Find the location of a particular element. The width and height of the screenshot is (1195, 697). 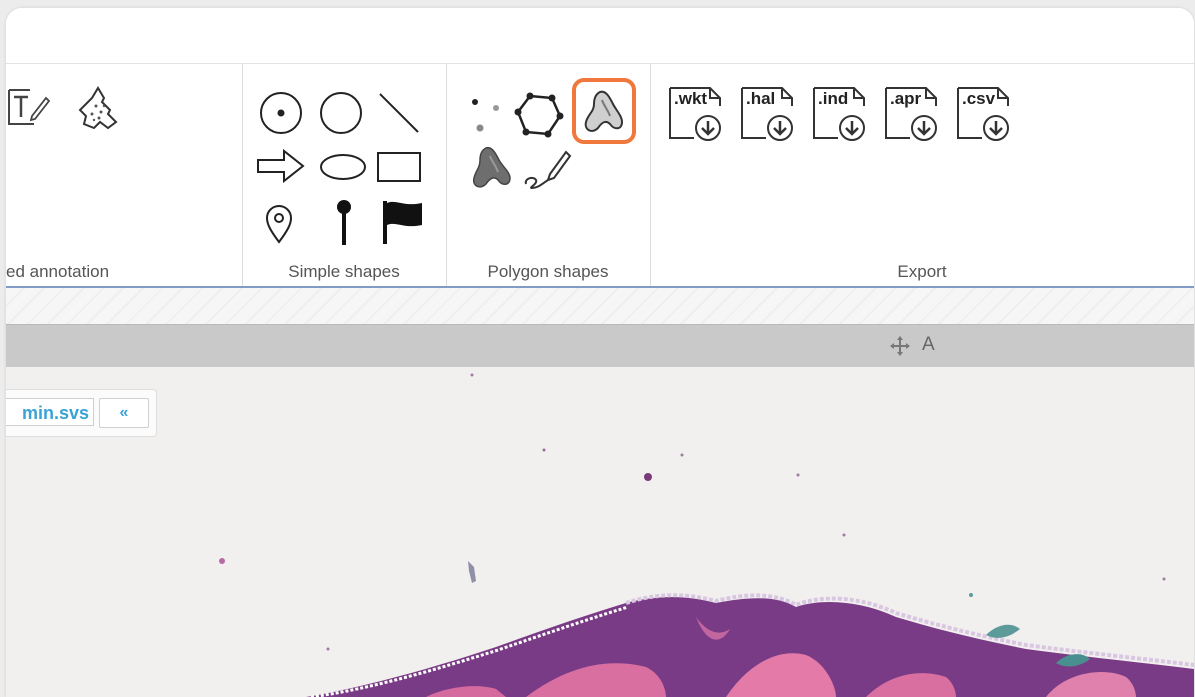

group-label-annotation: ed annotation is located at coordinates (58, 271).